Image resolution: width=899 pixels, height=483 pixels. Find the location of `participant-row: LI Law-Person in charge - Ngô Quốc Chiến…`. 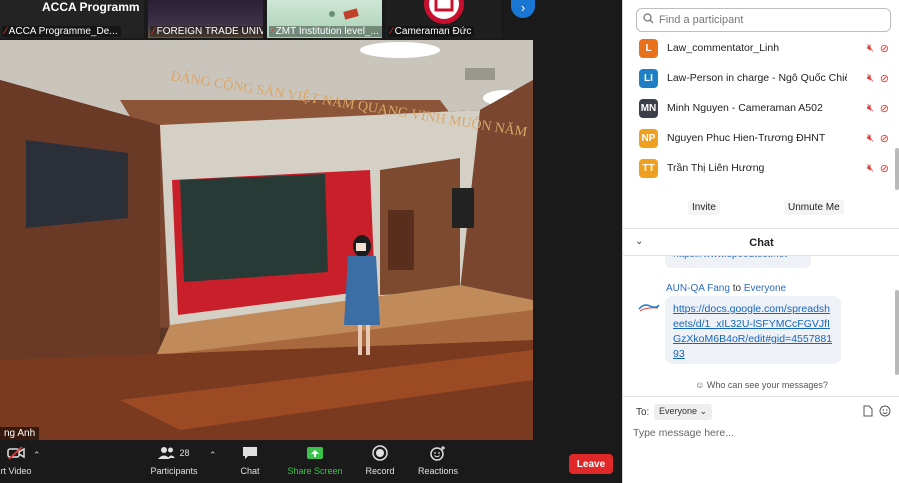

participant-row: LI Law-Person in charge - Ngô Quốc Chiến… is located at coordinates (764, 78).